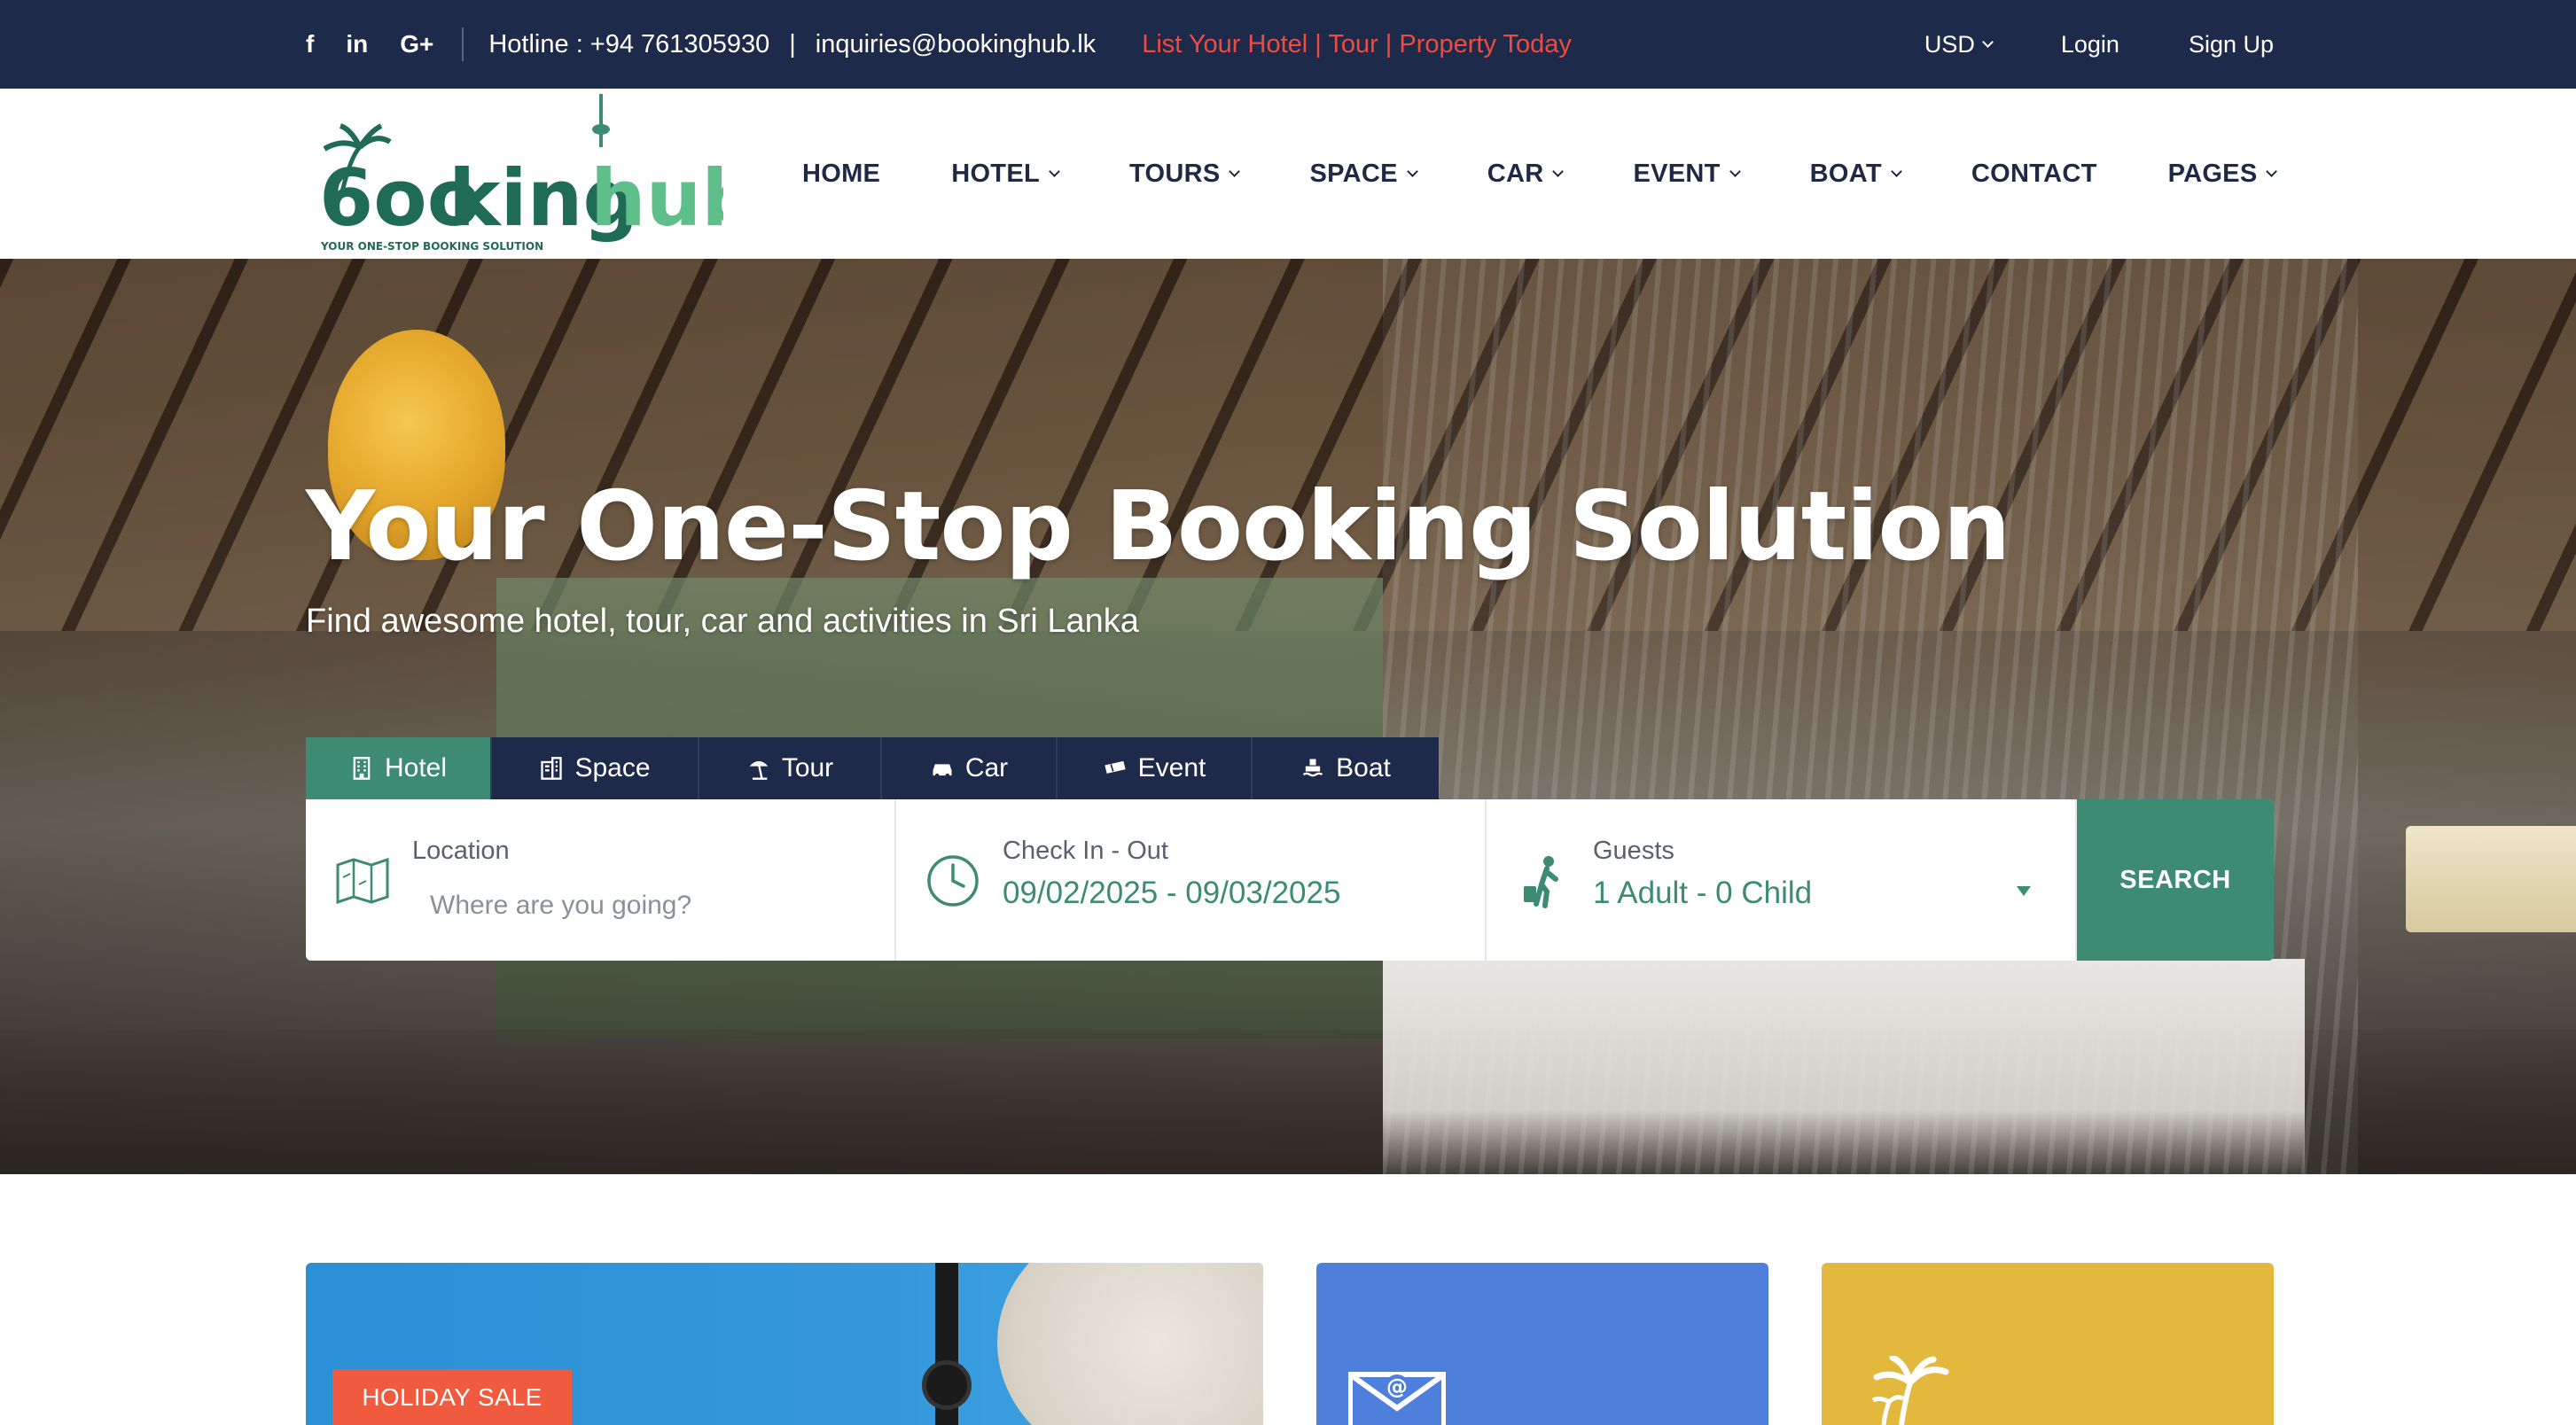 The height and width of the screenshot is (1425, 2576). Describe the element at coordinates (656, 198) in the screenshot. I see `svg-text: hub` at that location.